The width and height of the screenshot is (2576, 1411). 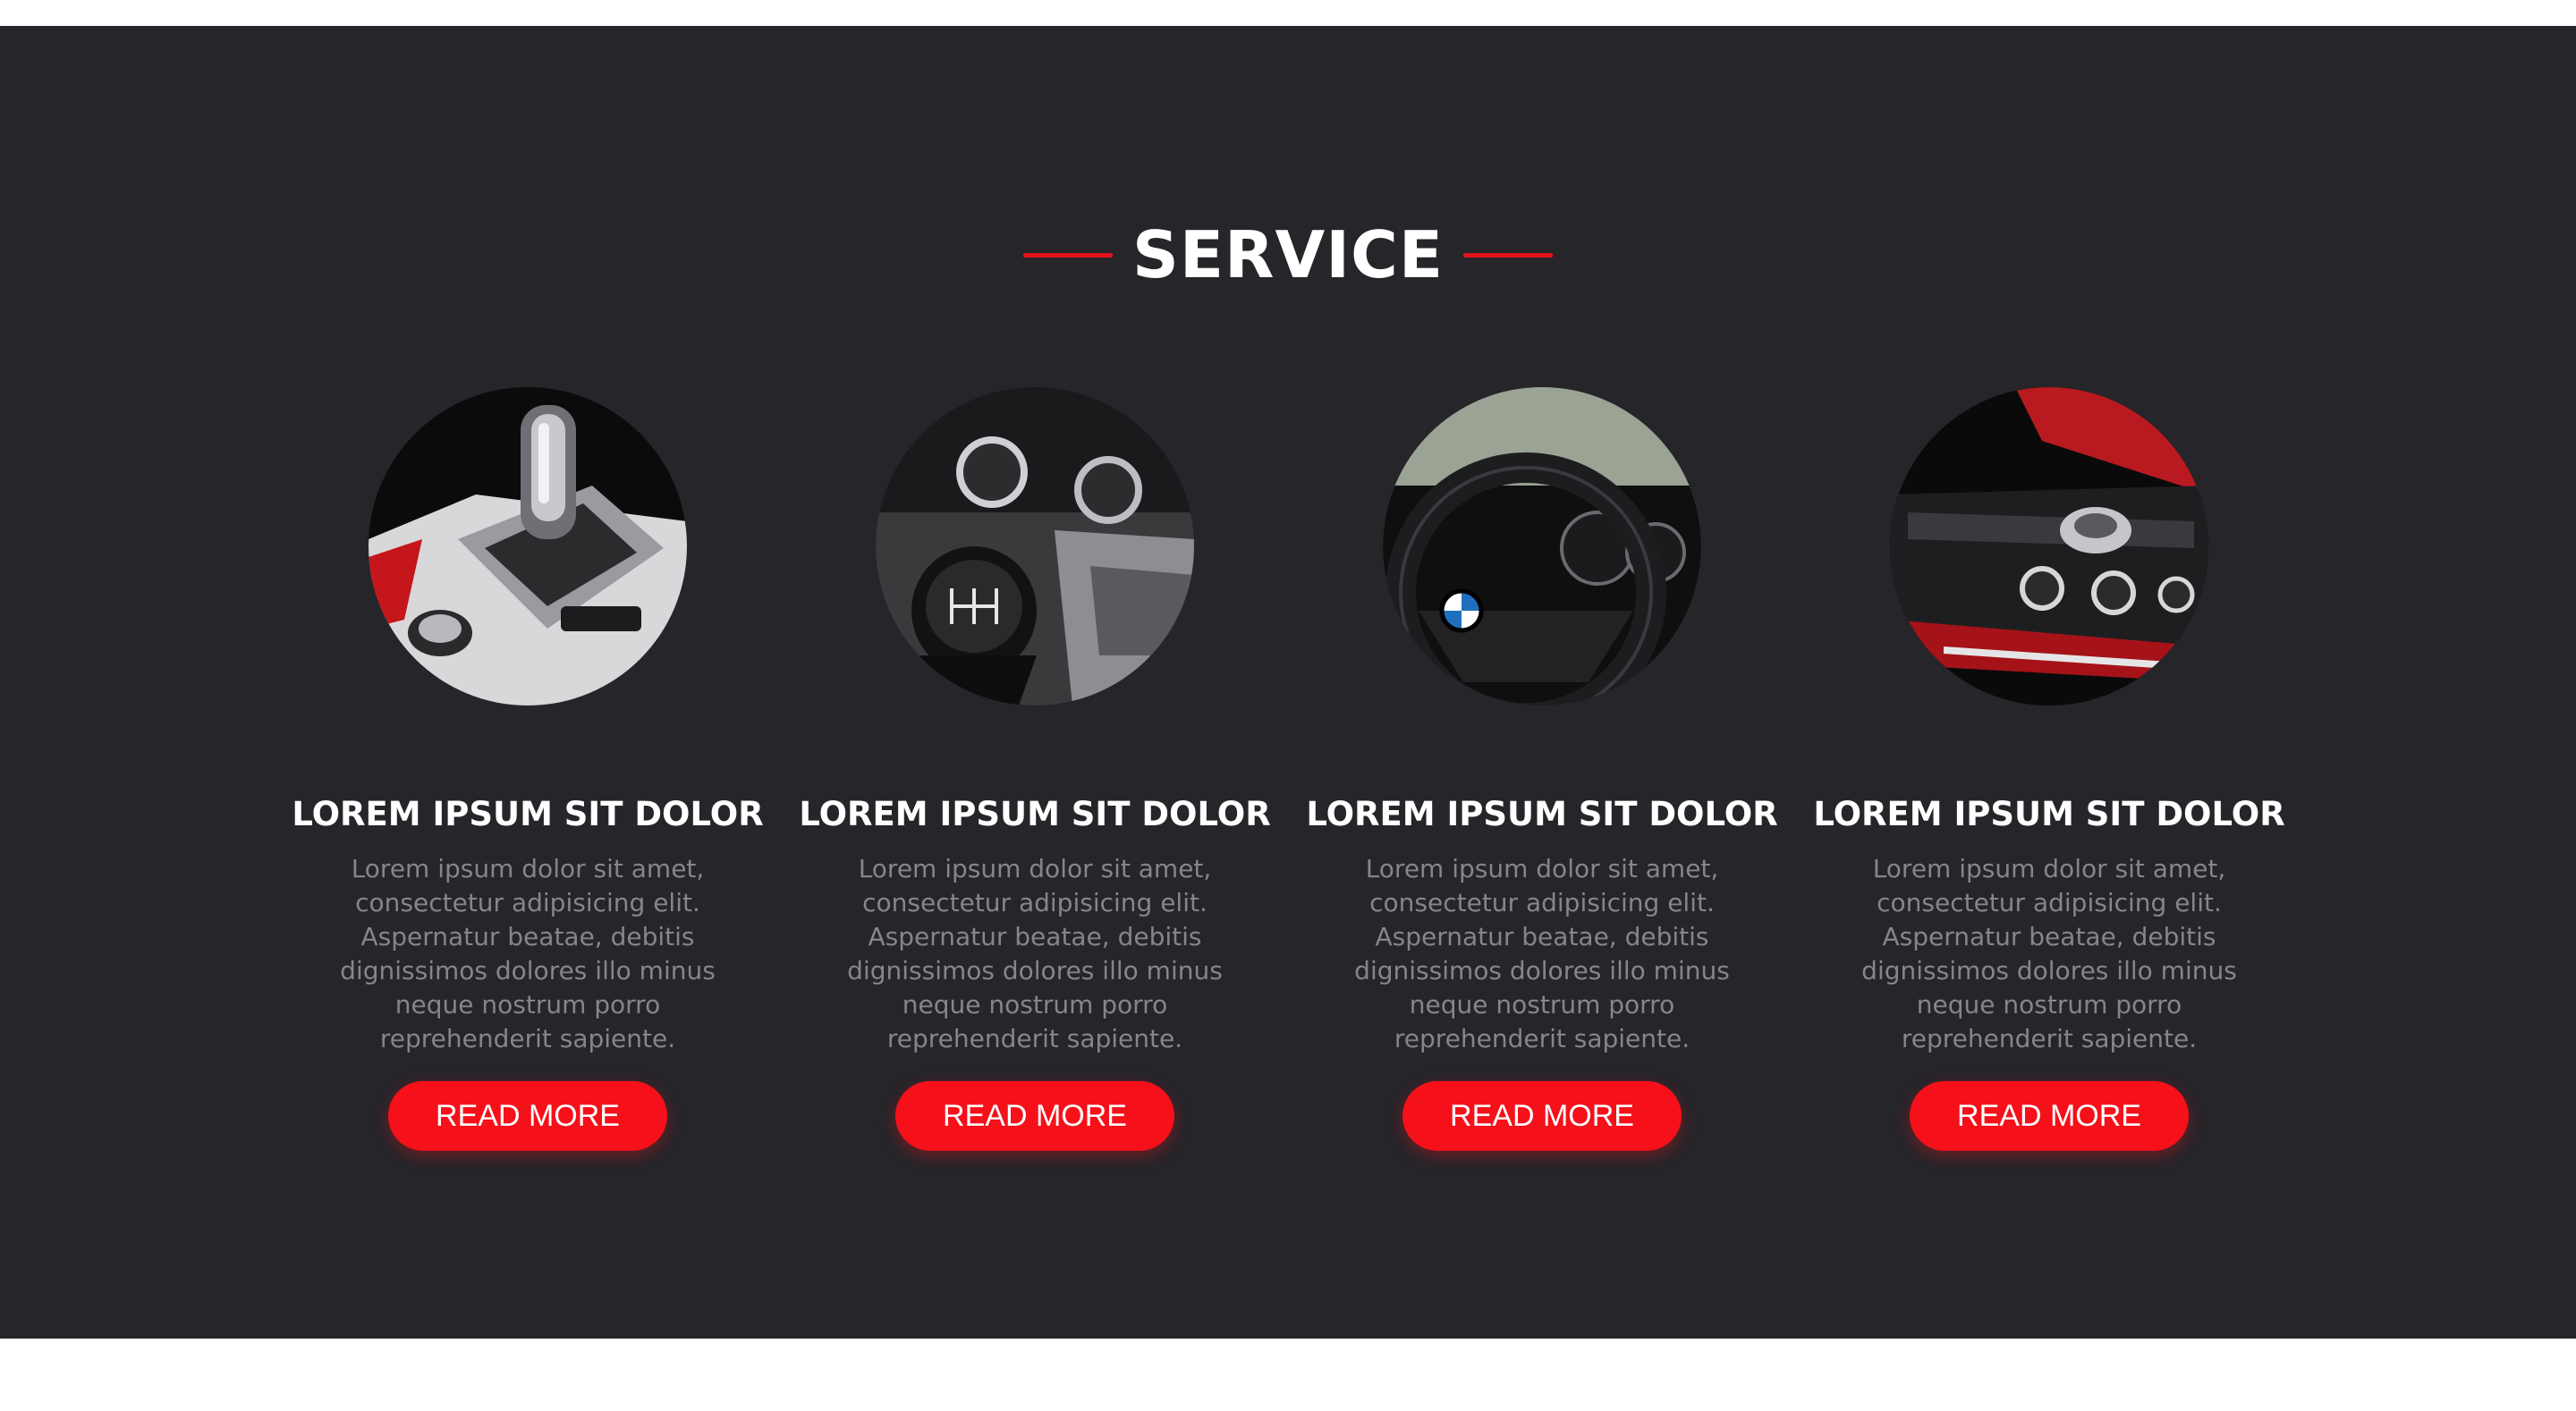 What do you see at coordinates (528, 546) in the screenshot?
I see `automatic-gear-shifter-icon` at bounding box center [528, 546].